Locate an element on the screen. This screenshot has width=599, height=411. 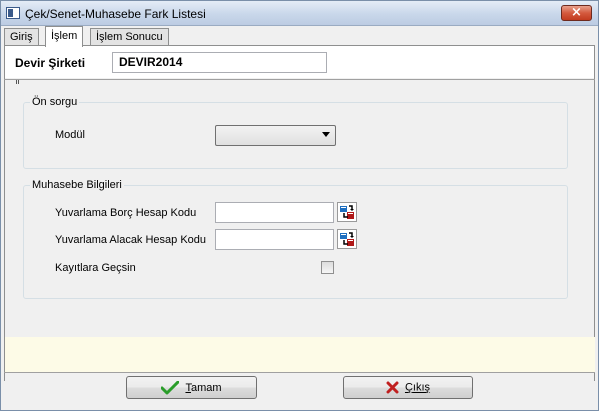
borc-hesap-input is located at coordinates (274, 212).